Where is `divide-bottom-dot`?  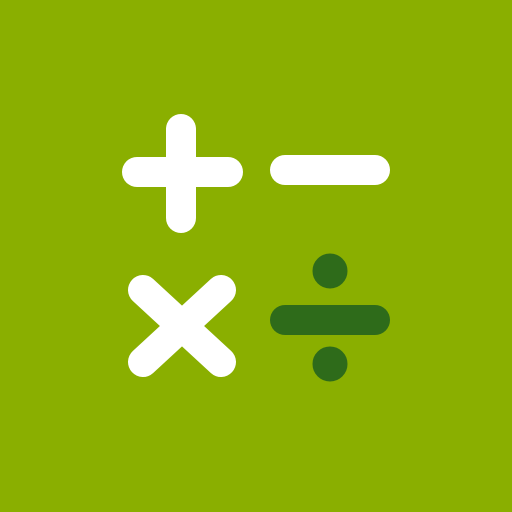
divide-bottom-dot is located at coordinates (330, 364).